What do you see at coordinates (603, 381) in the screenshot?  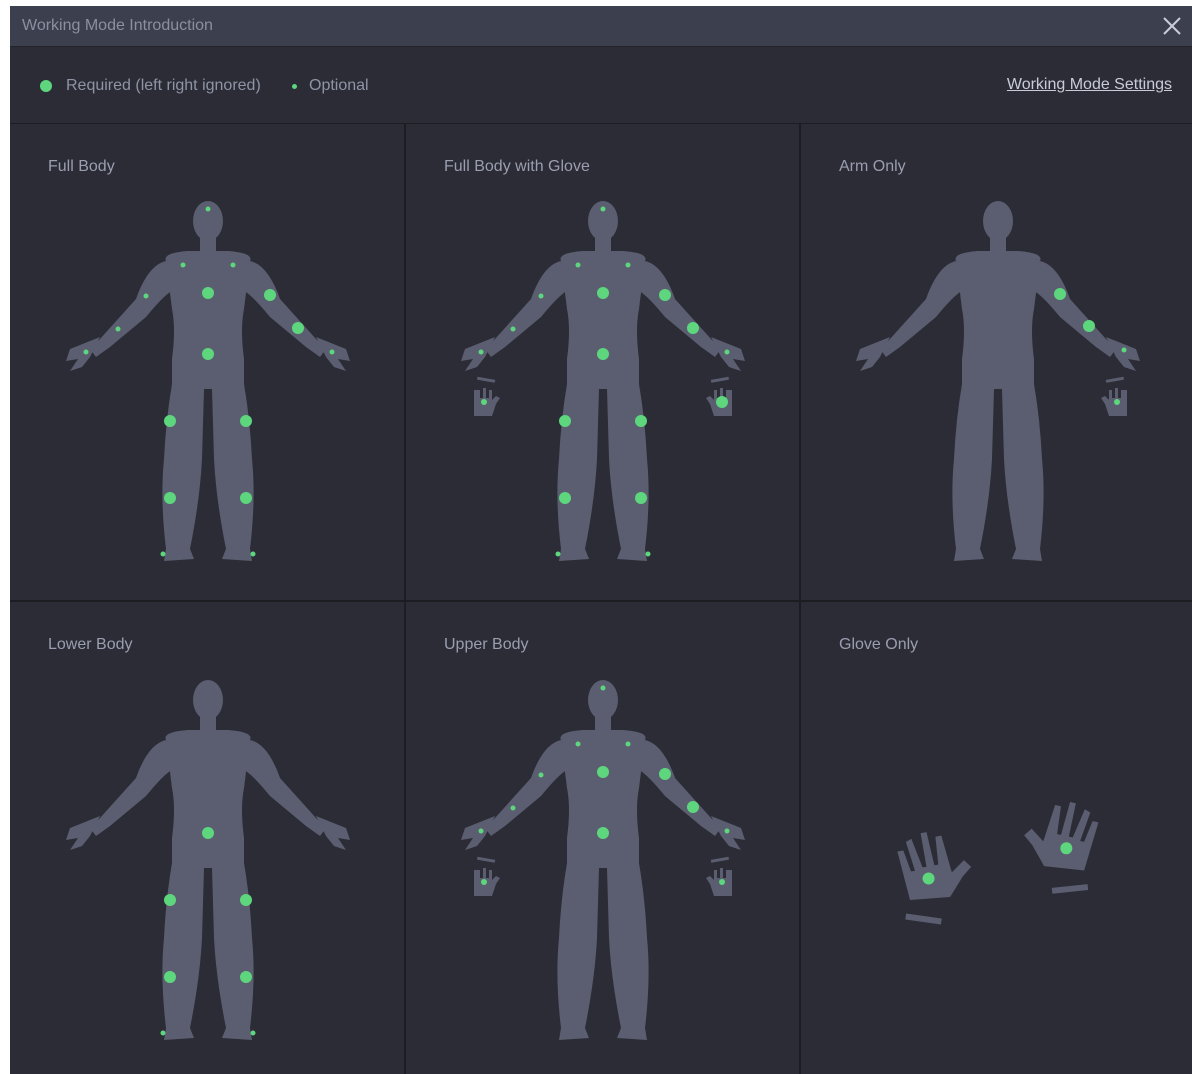 I see `body-figure-full-body-with-glove` at bounding box center [603, 381].